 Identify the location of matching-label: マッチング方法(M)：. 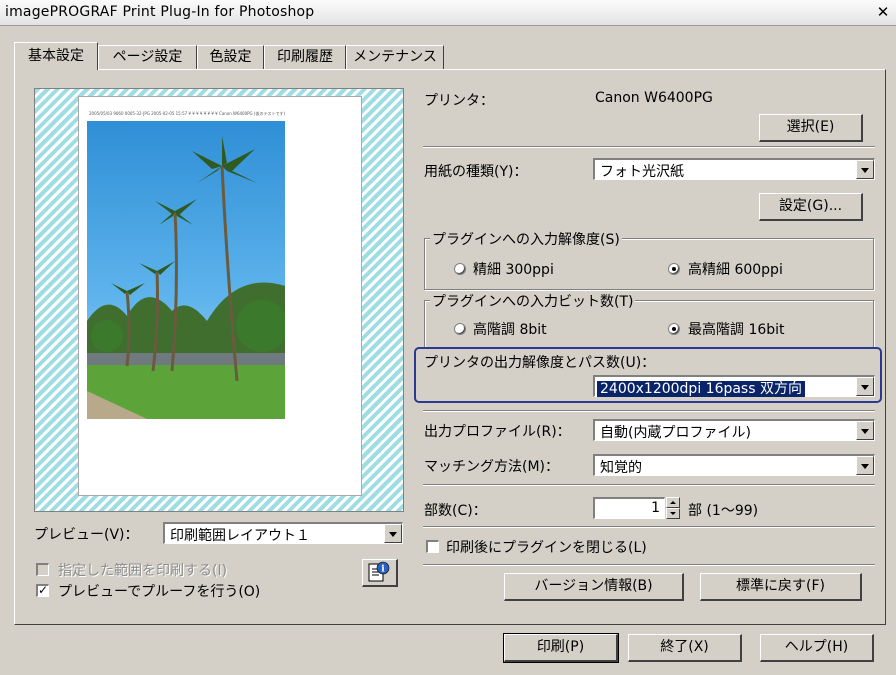
(492, 467).